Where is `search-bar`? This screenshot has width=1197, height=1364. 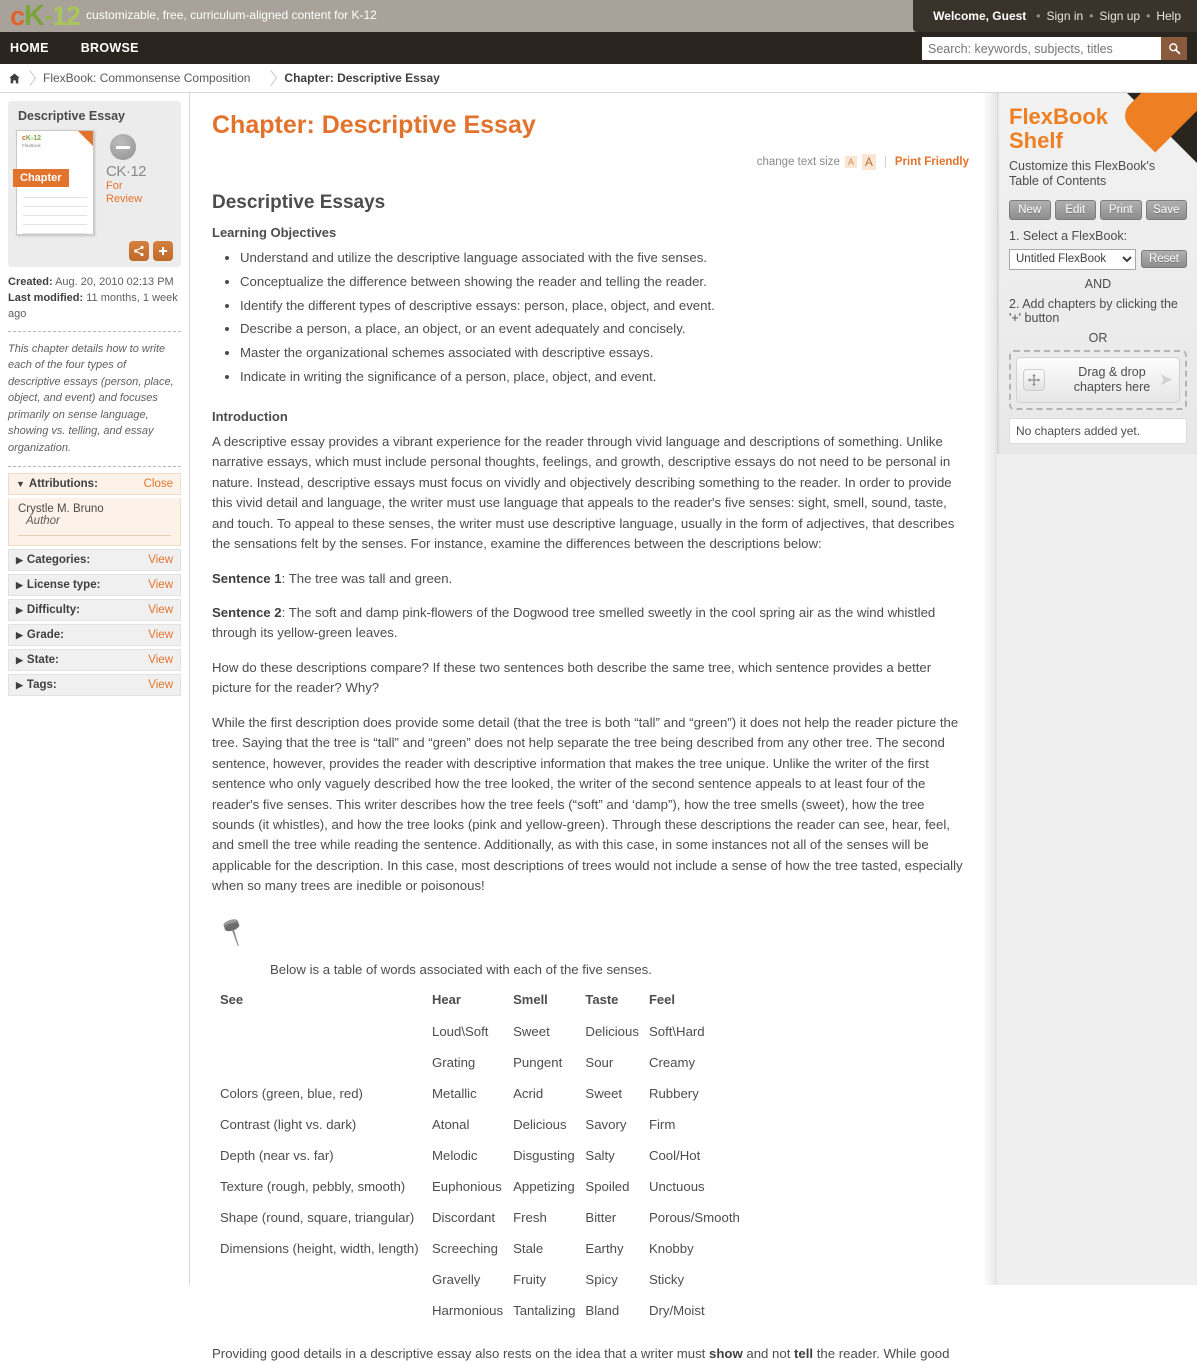 search-bar is located at coordinates (1054, 48).